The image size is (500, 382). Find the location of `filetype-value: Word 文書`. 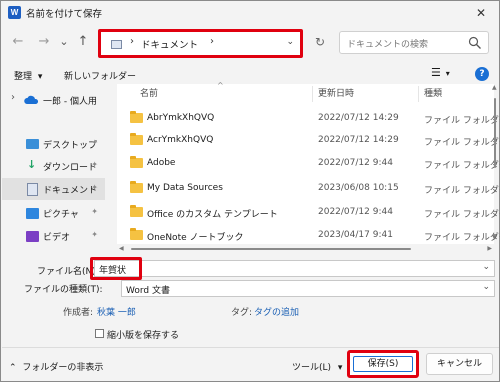

filetype-value: Word 文書 is located at coordinates (148, 291).